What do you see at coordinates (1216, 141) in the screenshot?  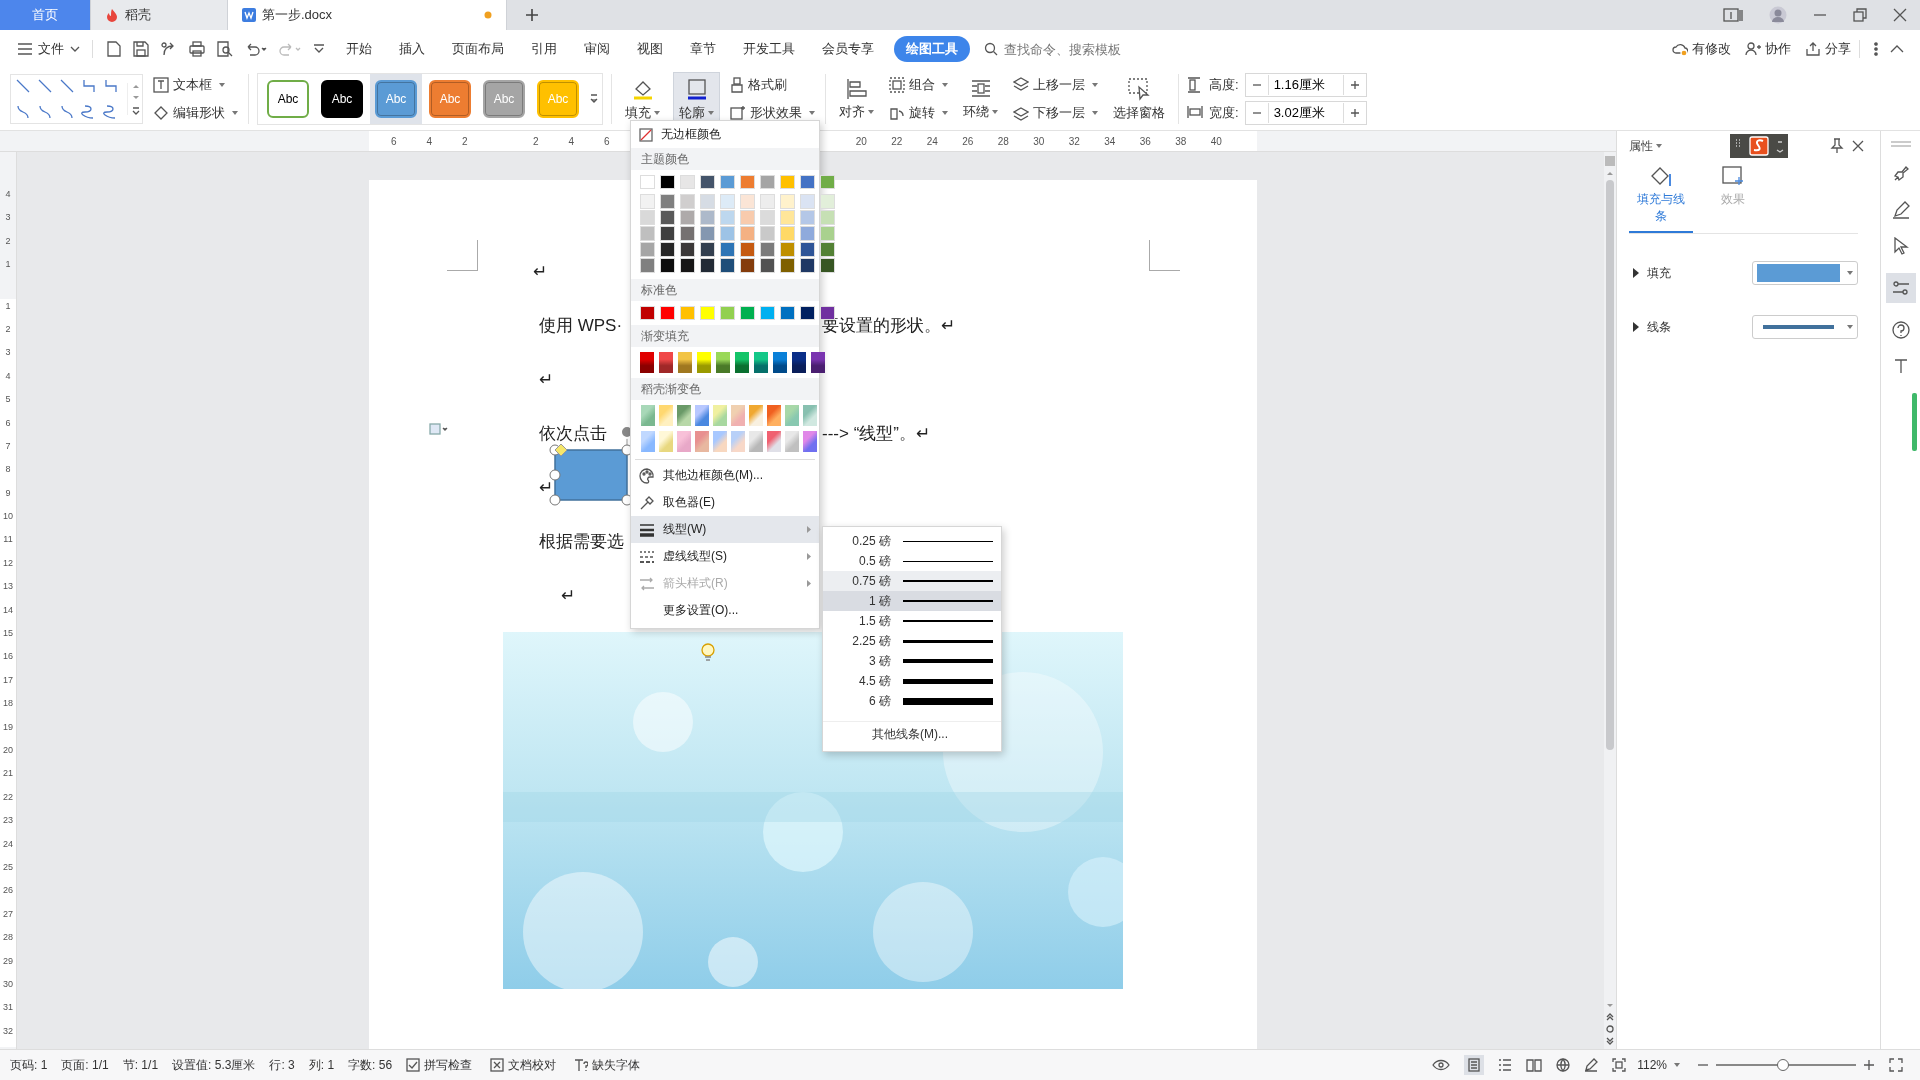 I see `ruler-number: 40` at bounding box center [1216, 141].